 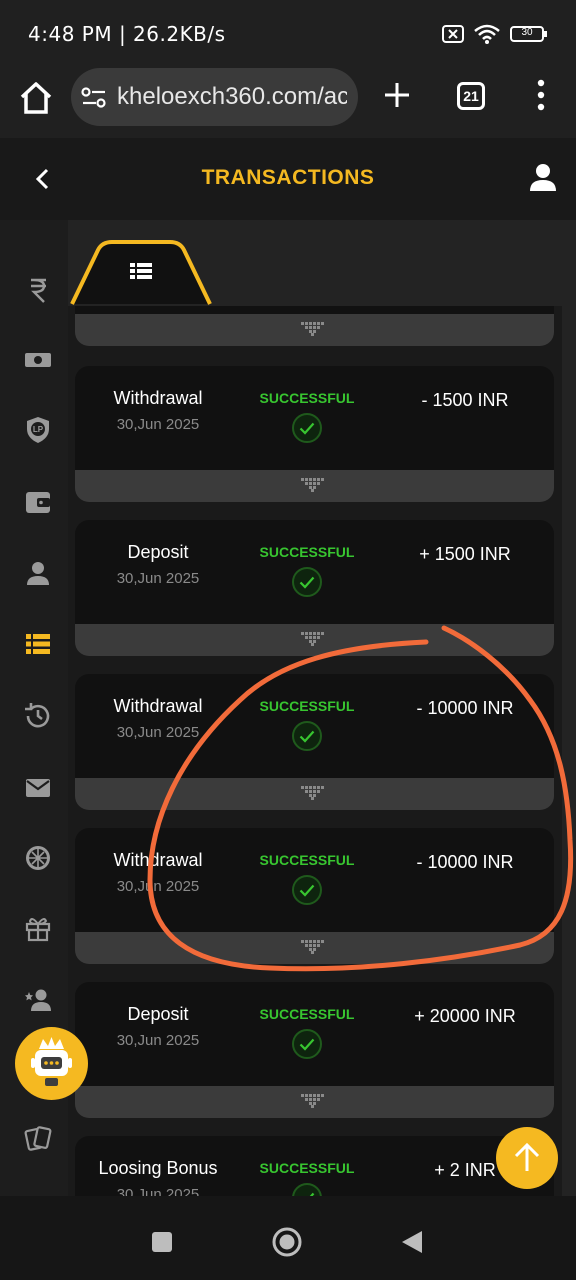 I want to click on card-body: Deposit 30,Jun 2025 SUCCESSFUL + 20000 INR, so click(x=314, y=1034).